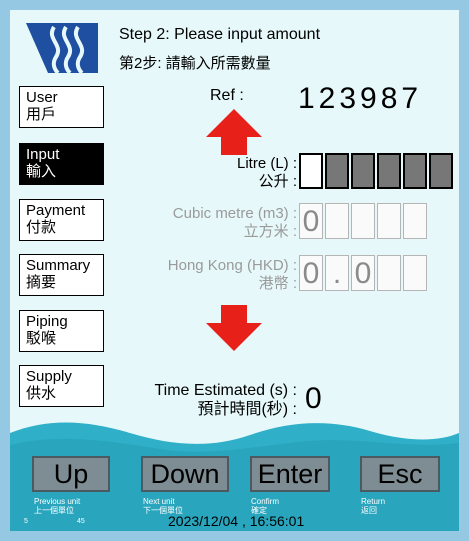 The height and width of the screenshot is (541, 469). What do you see at coordinates (235, 223) in the screenshot?
I see `cubic-metre-label: Cubic metre (m3) : 立方米 :` at bounding box center [235, 223].